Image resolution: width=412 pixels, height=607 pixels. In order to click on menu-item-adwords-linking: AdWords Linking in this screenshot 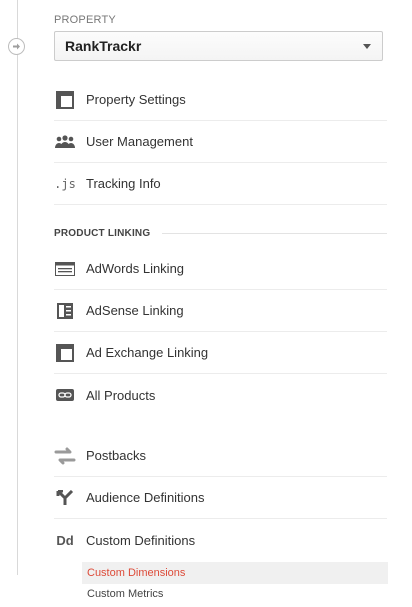, I will do `click(220, 269)`.